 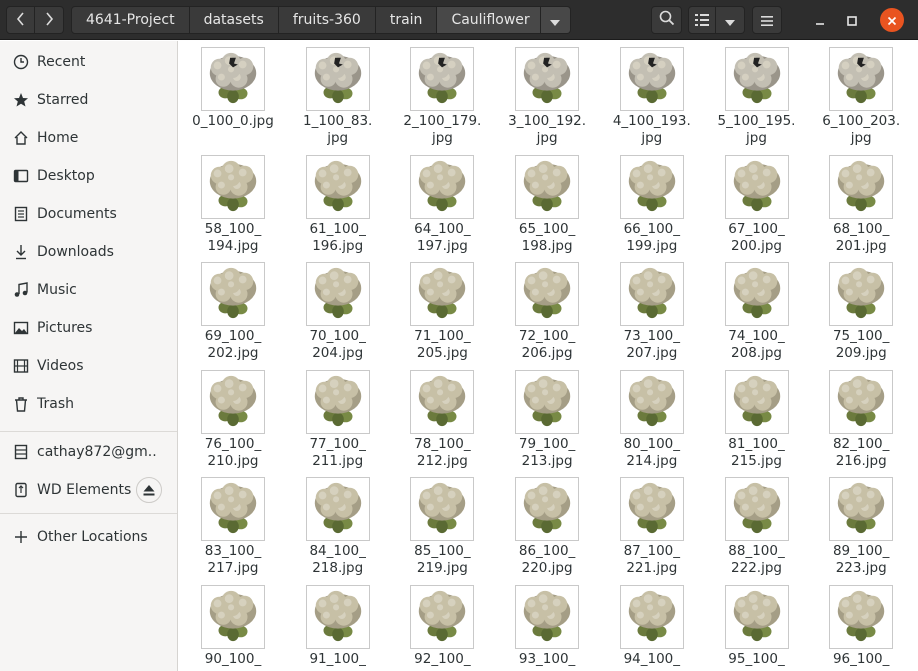 I want to click on file-name-line: 222.jpg, so click(x=756, y=568).